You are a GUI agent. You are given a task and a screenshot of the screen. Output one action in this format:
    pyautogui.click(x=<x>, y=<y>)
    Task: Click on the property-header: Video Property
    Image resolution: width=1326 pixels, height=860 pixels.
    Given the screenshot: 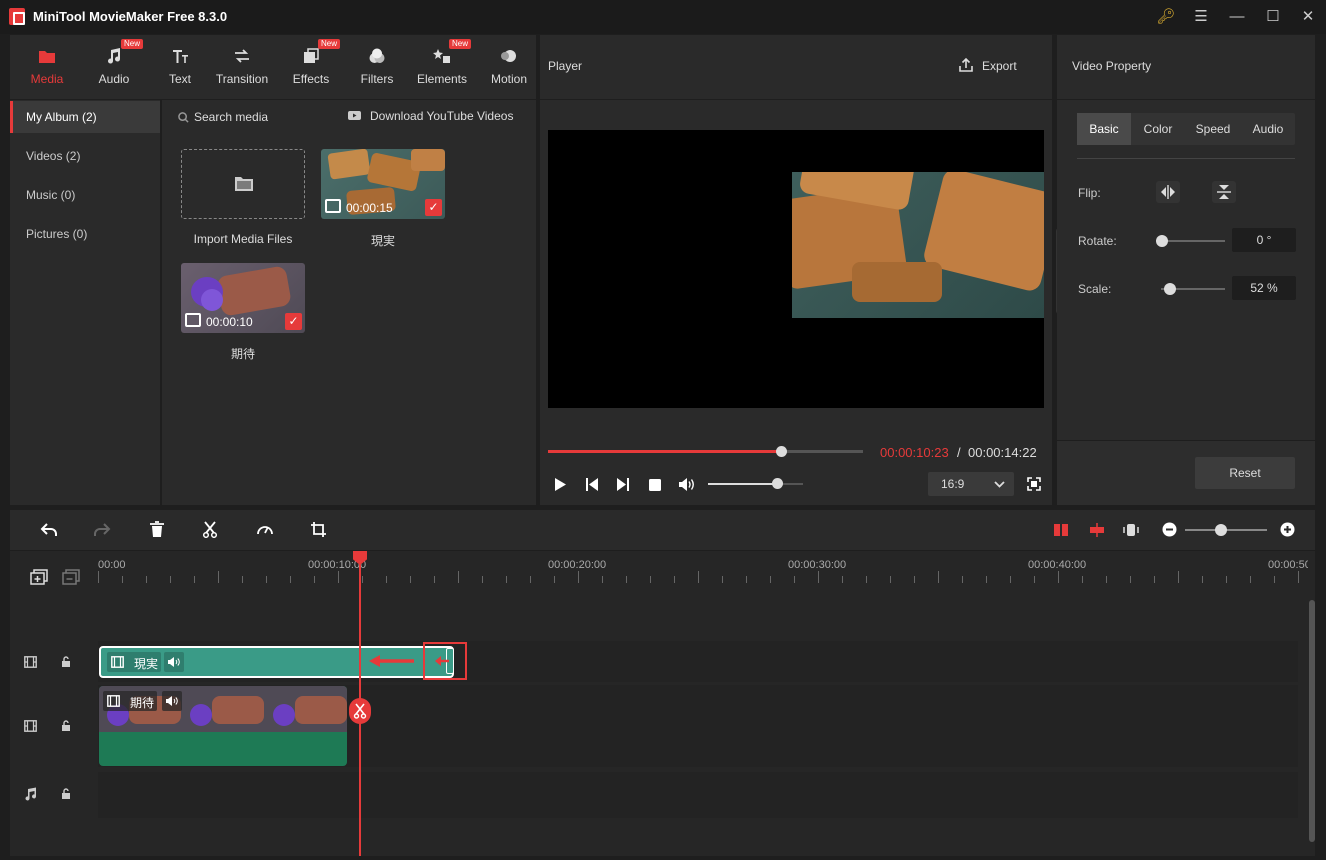 What is the action you would take?
    pyautogui.click(x=1186, y=67)
    